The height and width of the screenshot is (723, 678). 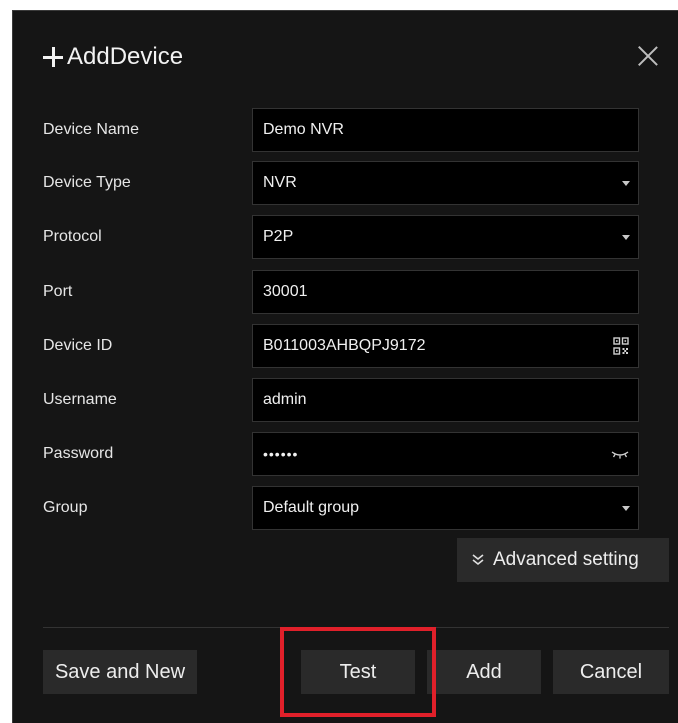 I want to click on device-name-label: Device Name, so click(x=91, y=129).